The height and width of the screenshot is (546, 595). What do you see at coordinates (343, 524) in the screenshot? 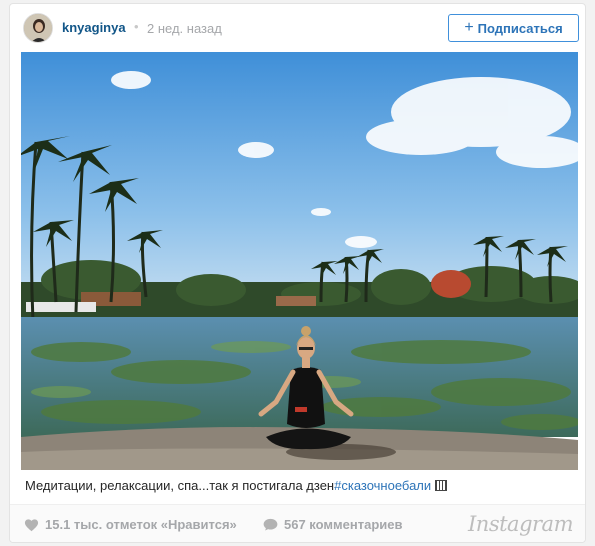
I see `comments-text: 567 комментариев` at bounding box center [343, 524].